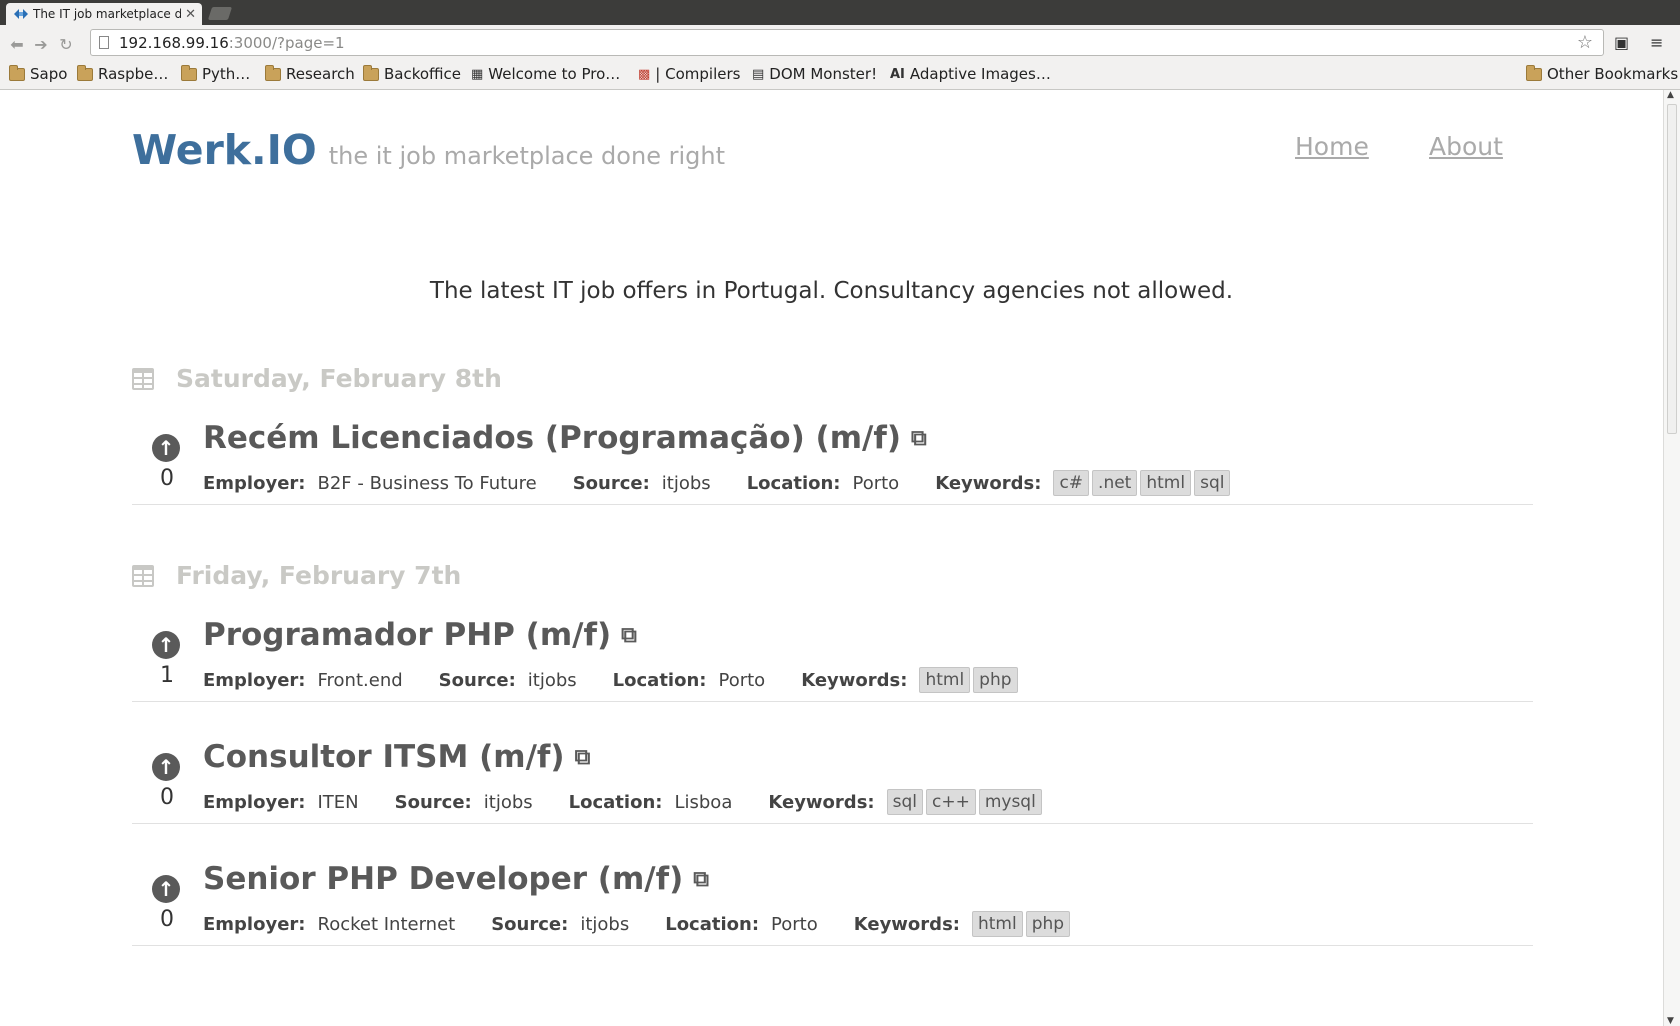  What do you see at coordinates (840, 12) in the screenshot?
I see `browser-tabstrip: The IT job marketplace dc ✕` at bounding box center [840, 12].